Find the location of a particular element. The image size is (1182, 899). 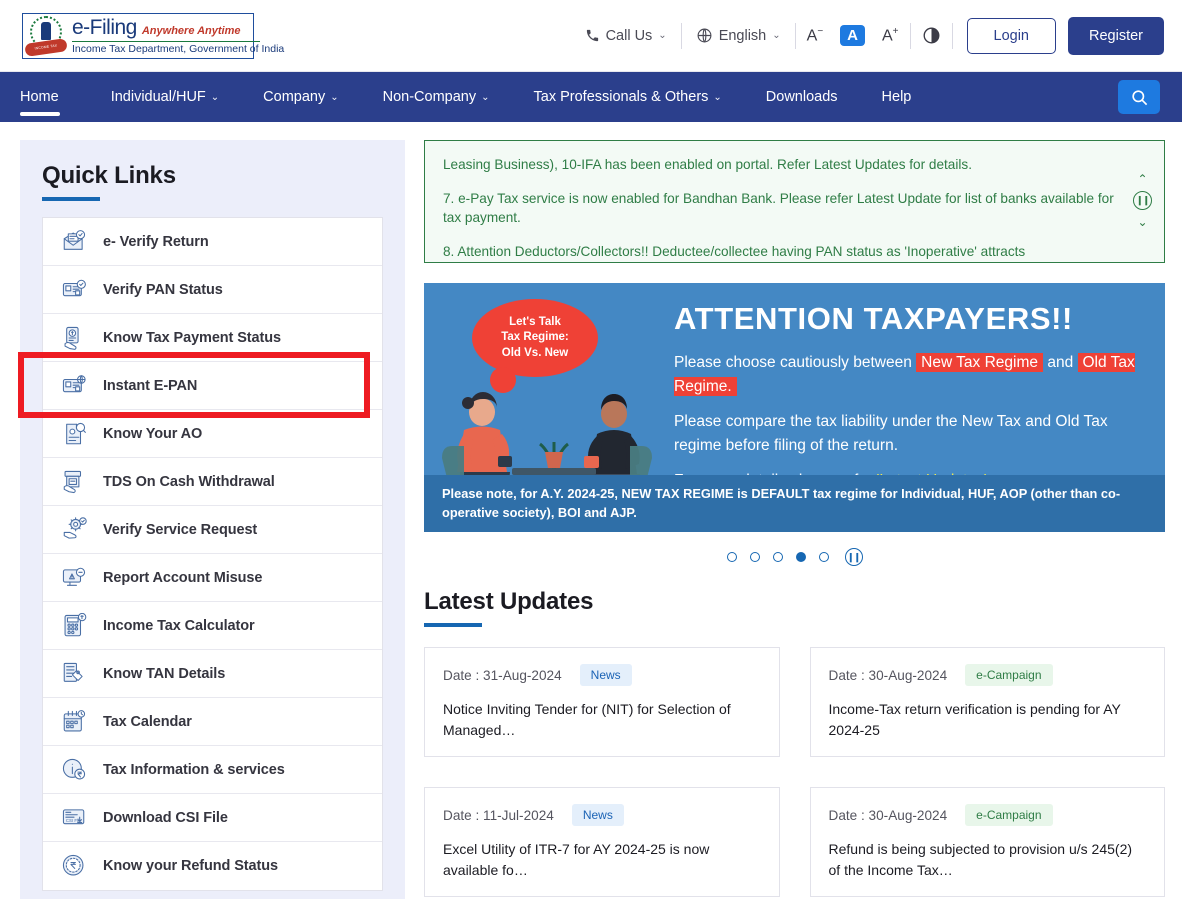

banner-heading: ATTENTION TAXPAYERS!! is located at coordinates (873, 318).